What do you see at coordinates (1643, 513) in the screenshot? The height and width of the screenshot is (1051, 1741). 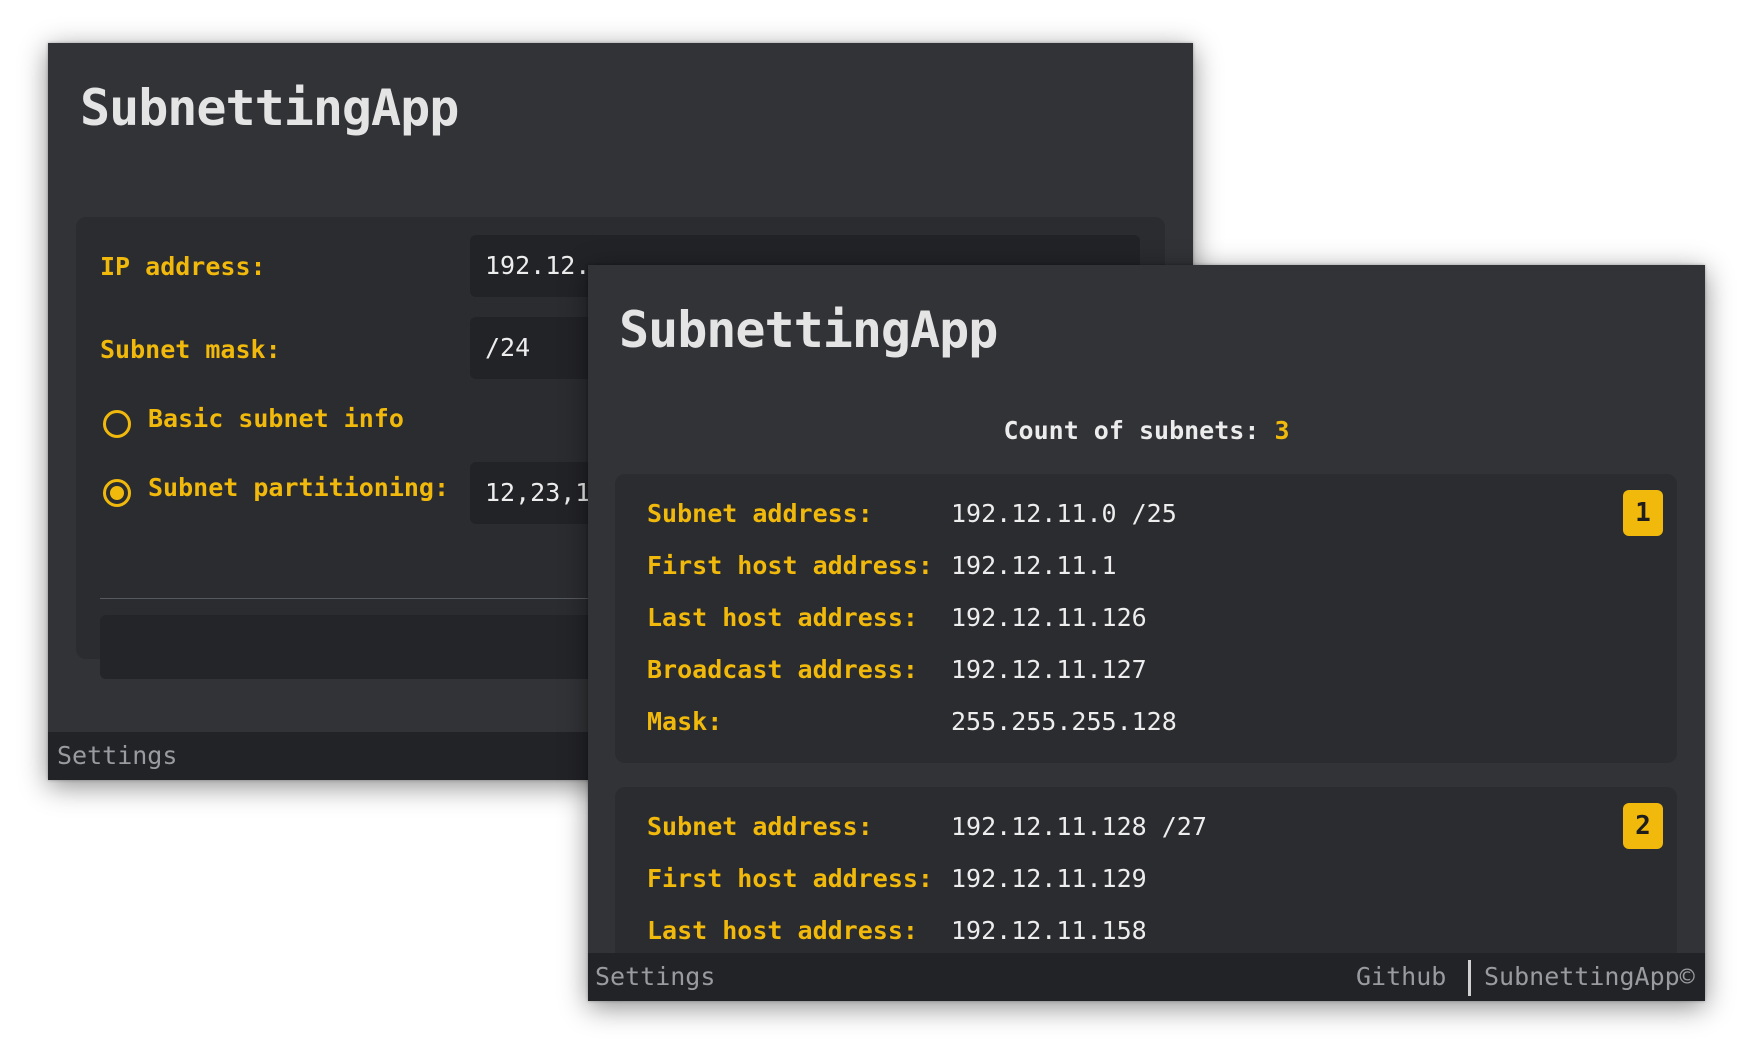 I see `subnet-index-badge: 1` at bounding box center [1643, 513].